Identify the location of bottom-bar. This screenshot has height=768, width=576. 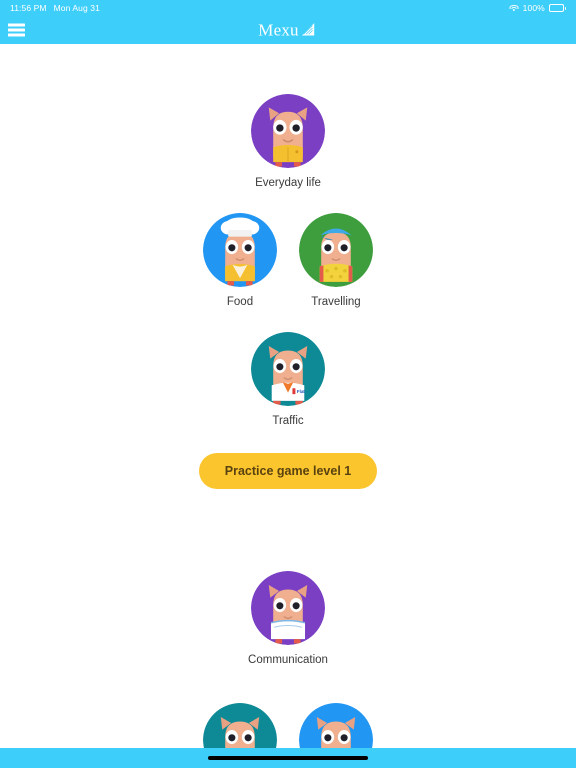
(288, 758).